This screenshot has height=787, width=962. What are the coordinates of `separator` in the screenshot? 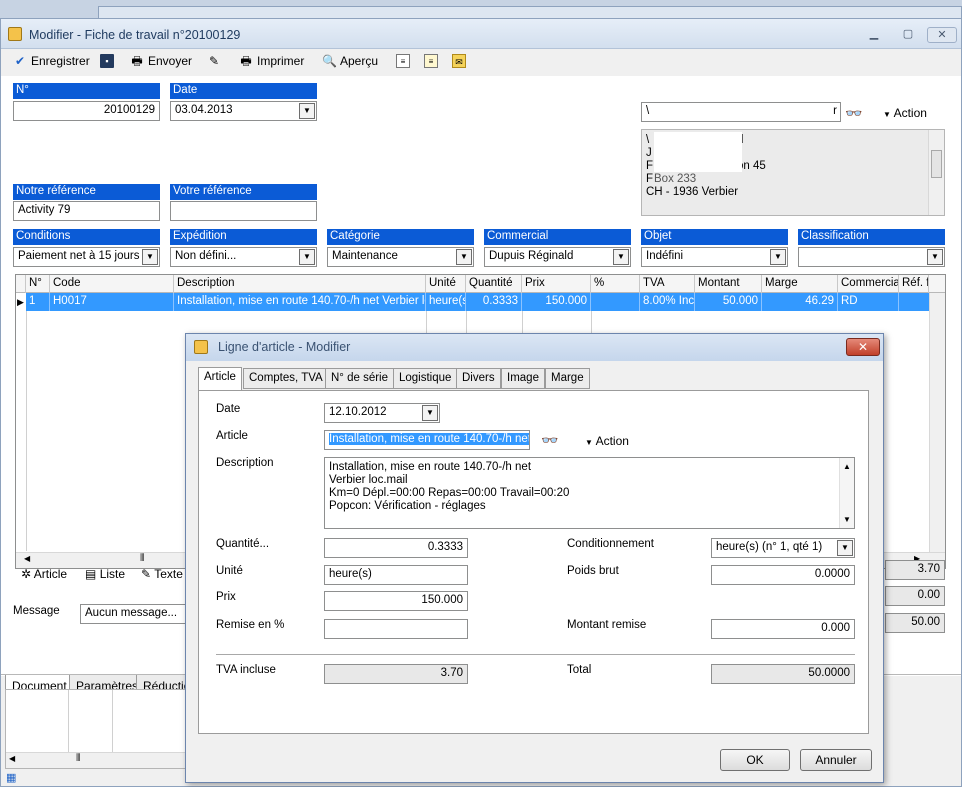 It's located at (535, 654).